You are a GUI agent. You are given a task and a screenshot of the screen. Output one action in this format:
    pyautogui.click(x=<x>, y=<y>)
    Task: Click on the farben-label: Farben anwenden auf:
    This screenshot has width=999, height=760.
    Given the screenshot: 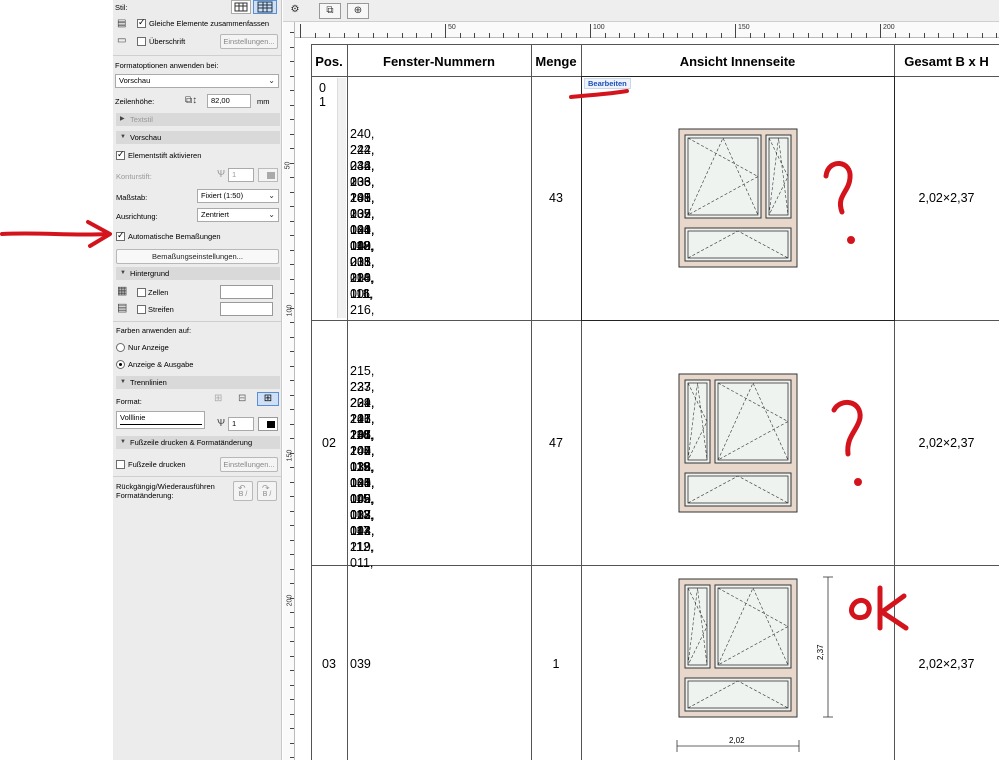 What is the action you would take?
    pyautogui.click(x=154, y=330)
    